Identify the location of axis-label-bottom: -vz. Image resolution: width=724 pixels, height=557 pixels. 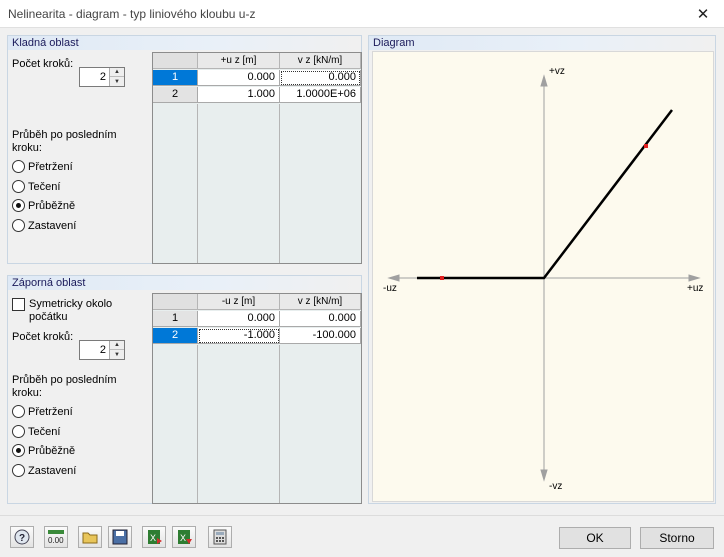
(555, 486).